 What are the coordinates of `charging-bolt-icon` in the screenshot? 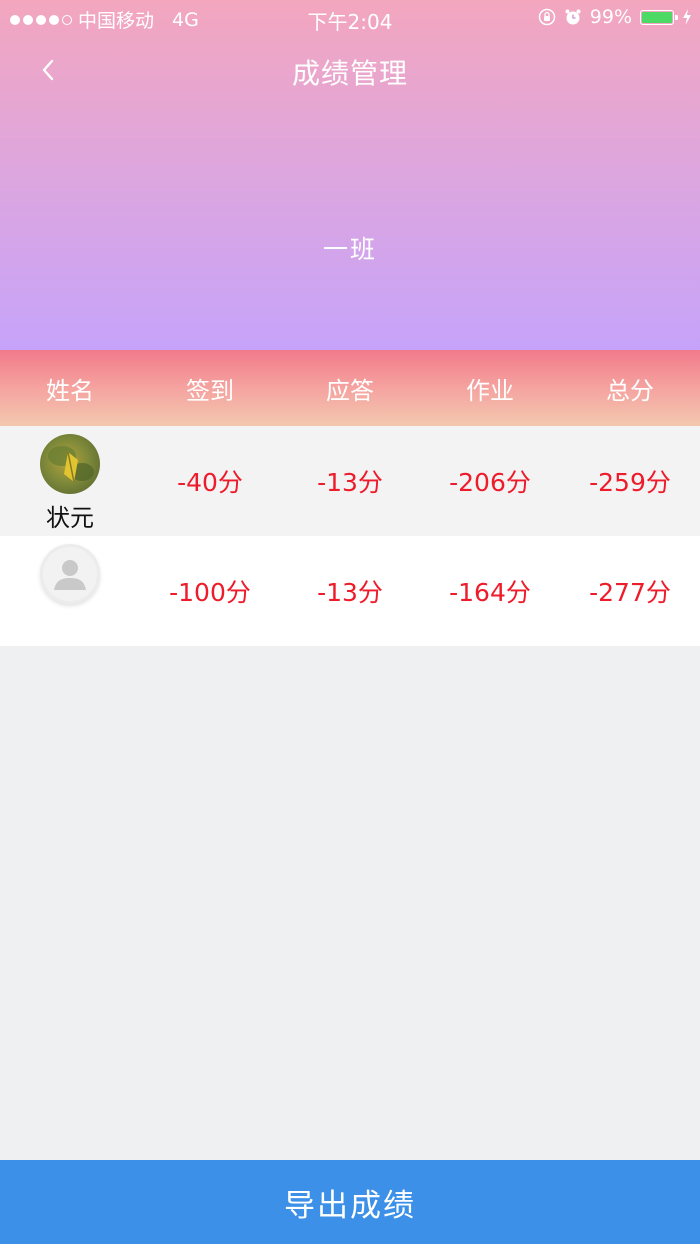 It's located at (687, 17).